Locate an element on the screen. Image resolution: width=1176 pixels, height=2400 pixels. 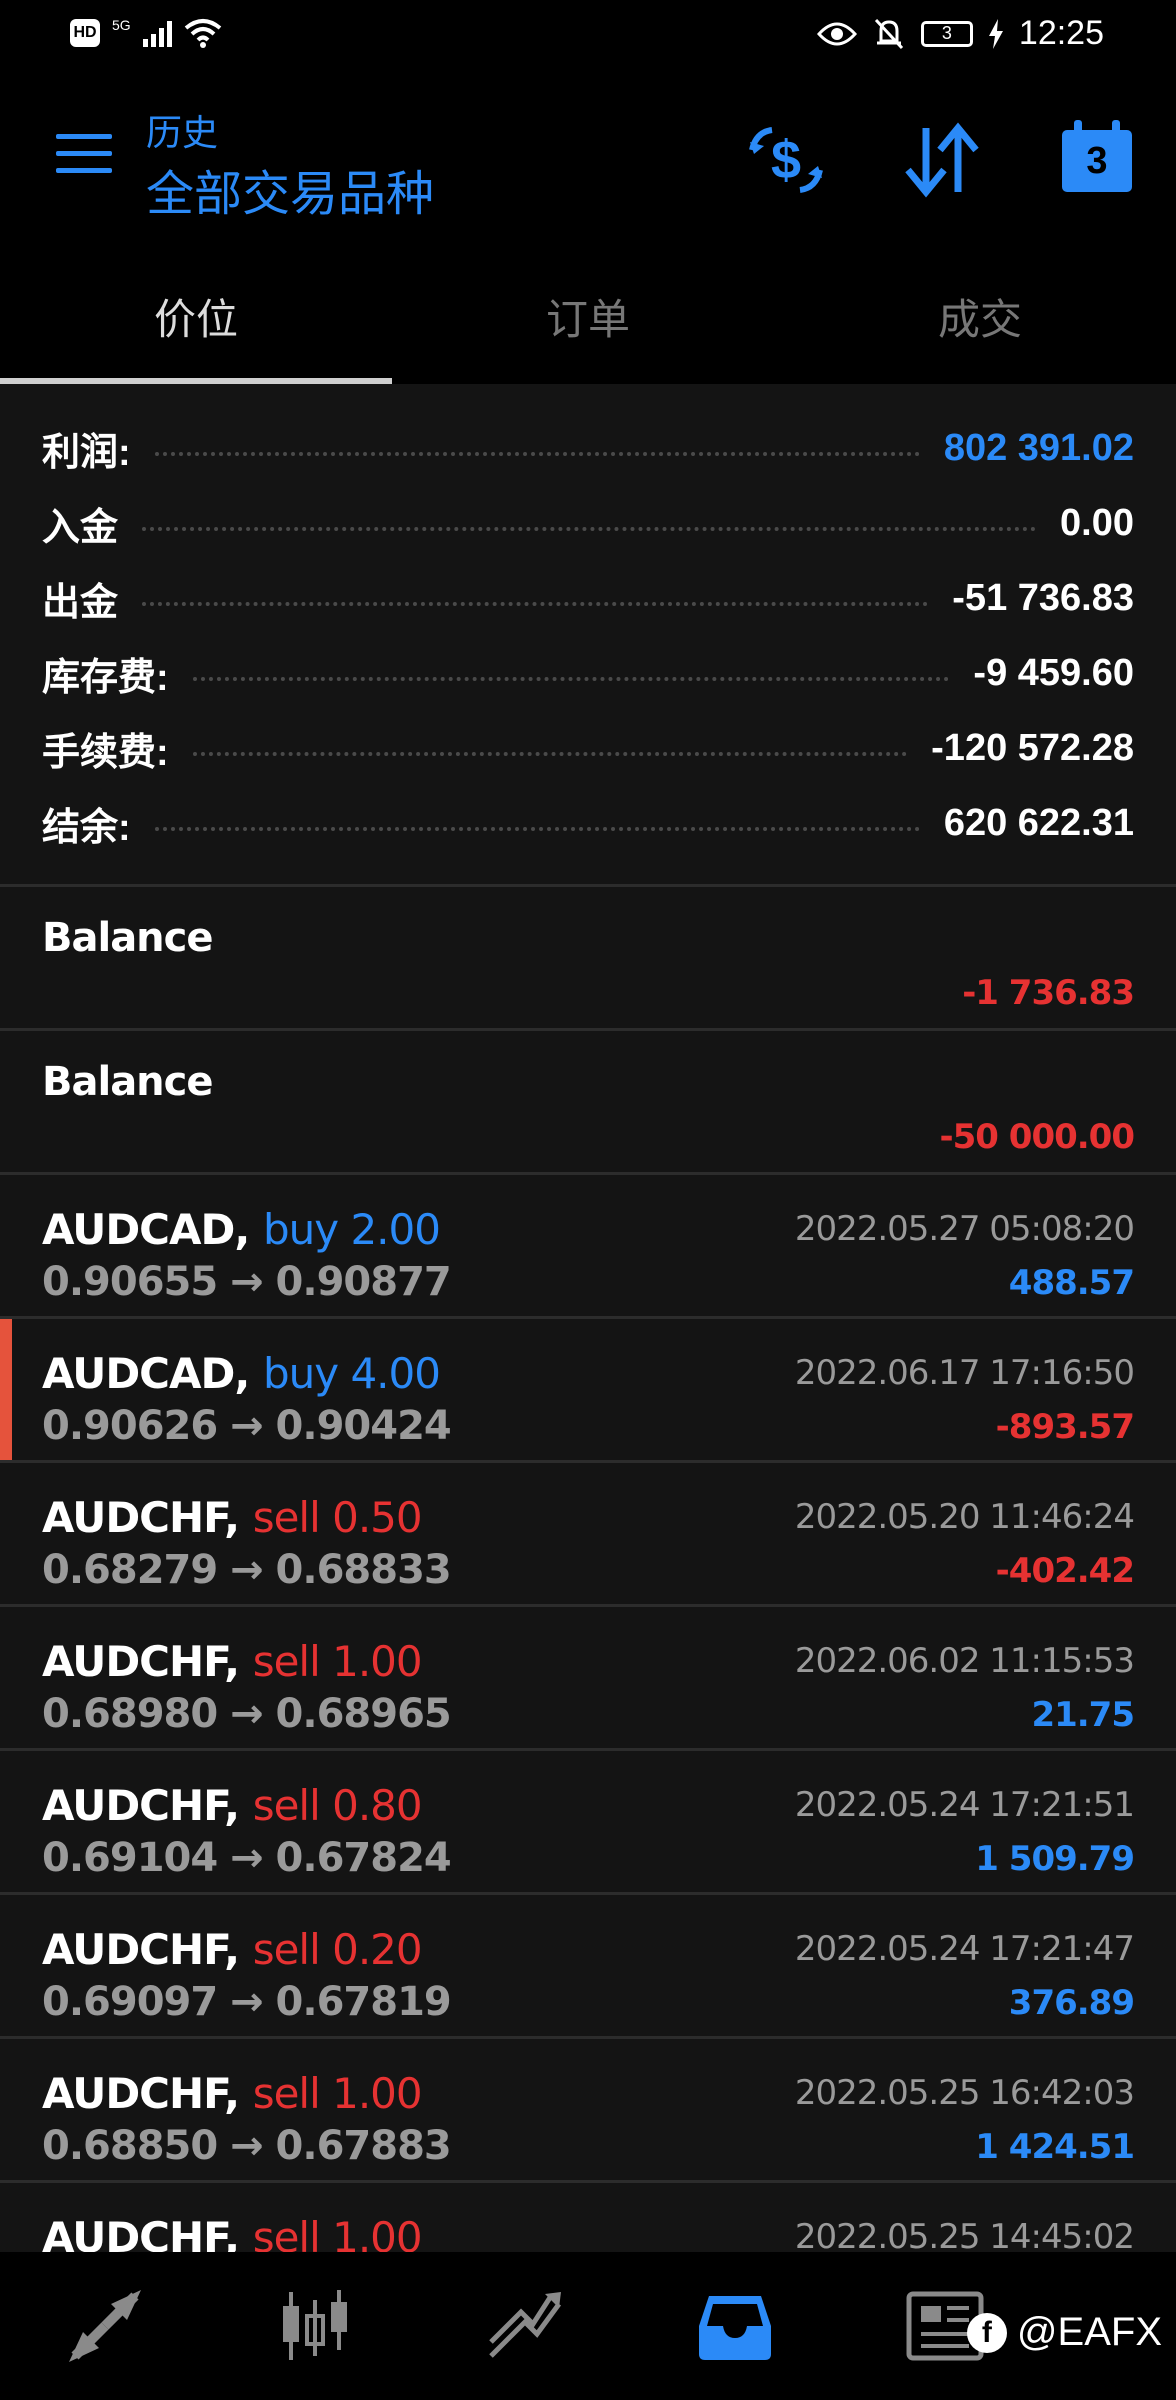
summary-label: 手续费: is located at coordinates (105, 752).